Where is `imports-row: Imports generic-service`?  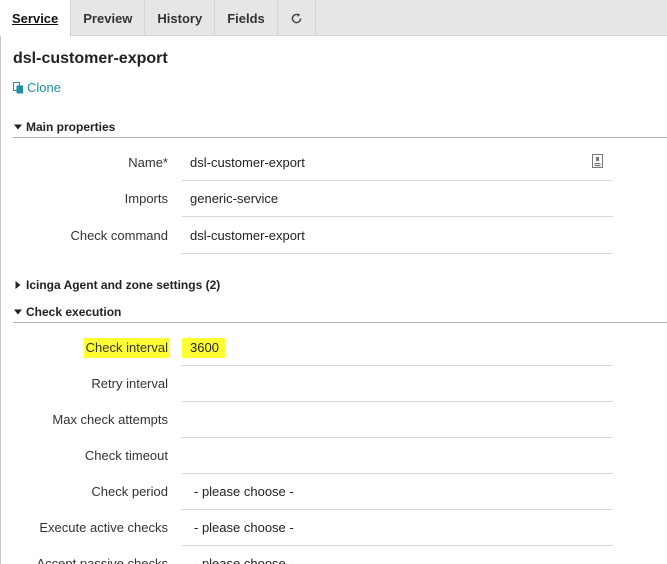 imports-row: Imports generic-service is located at coordinates (333, 207).